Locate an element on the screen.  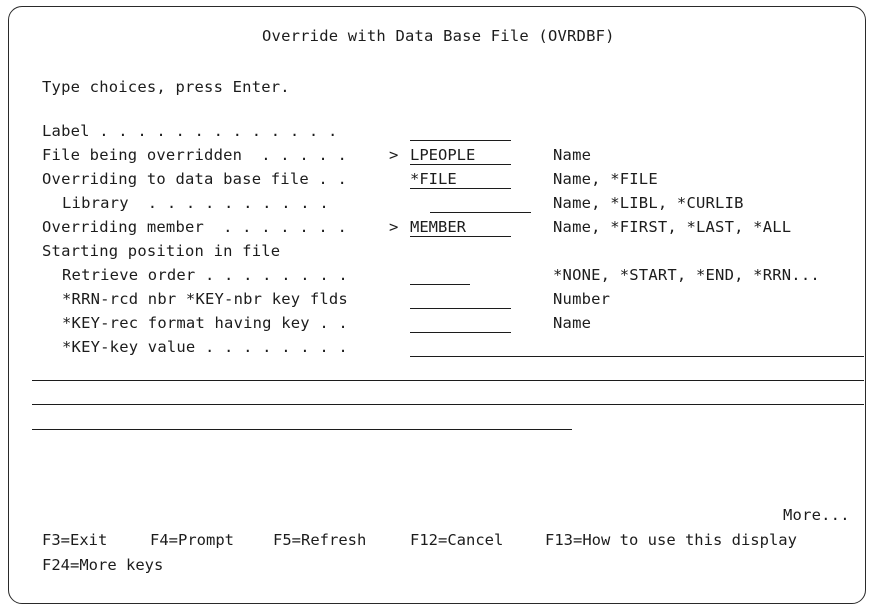
library-input is located at coordinates (480, 203).